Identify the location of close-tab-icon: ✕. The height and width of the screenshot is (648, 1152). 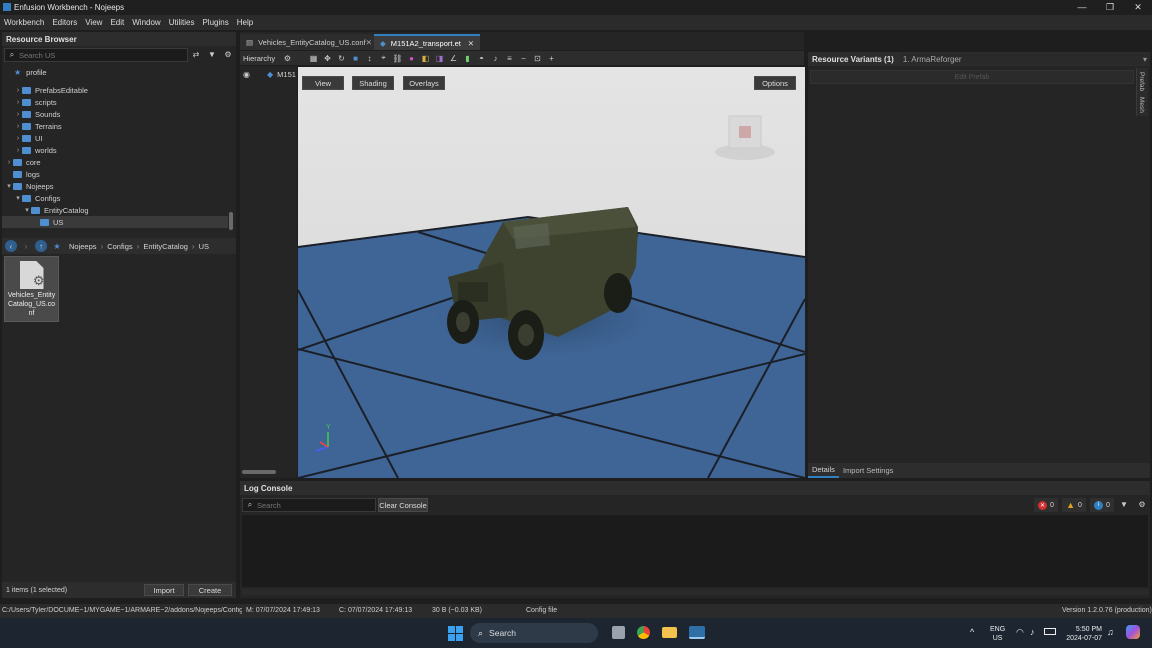
(369, 42).